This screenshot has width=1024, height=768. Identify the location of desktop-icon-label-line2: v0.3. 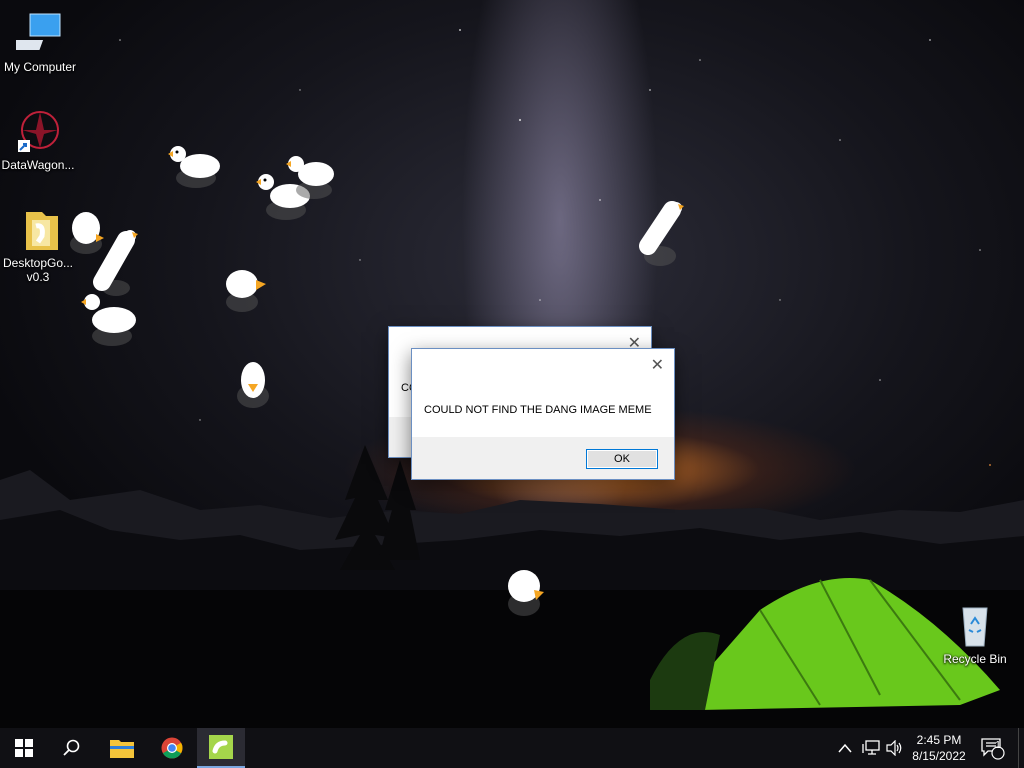
(38, 277).